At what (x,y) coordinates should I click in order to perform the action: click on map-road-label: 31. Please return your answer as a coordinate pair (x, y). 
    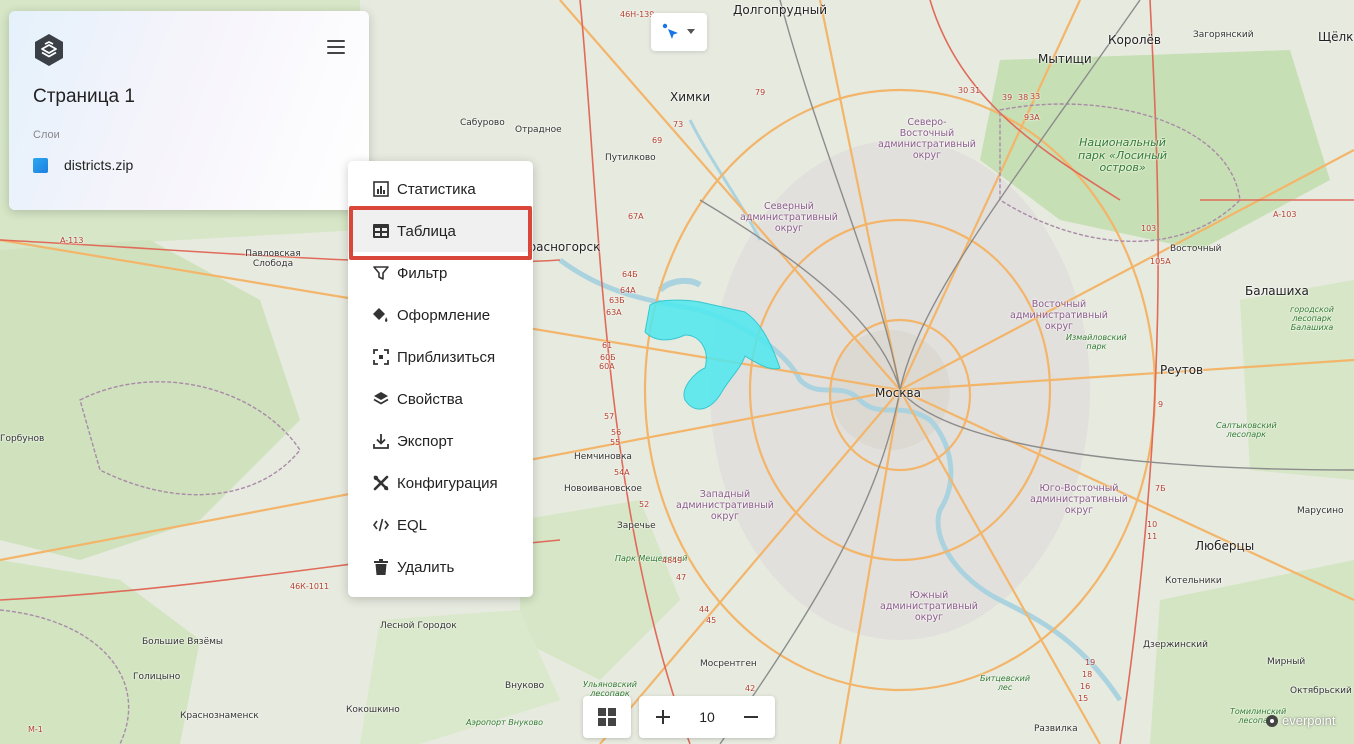
    Looking at the image, I should click on (975, 90).